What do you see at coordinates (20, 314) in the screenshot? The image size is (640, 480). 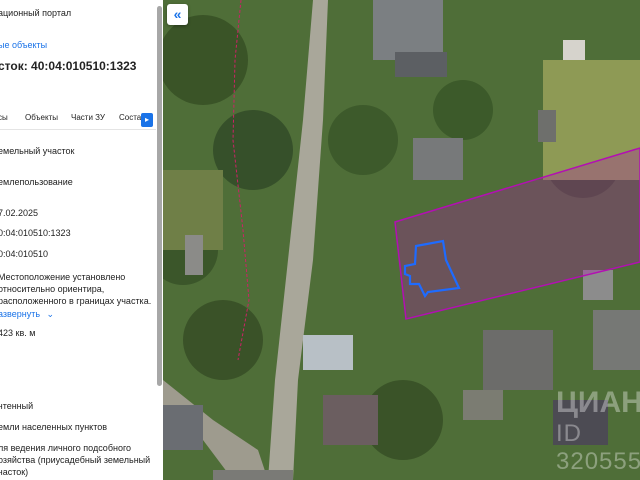 I see `expand-label: азвернуть` at bounding box center [20, 314].